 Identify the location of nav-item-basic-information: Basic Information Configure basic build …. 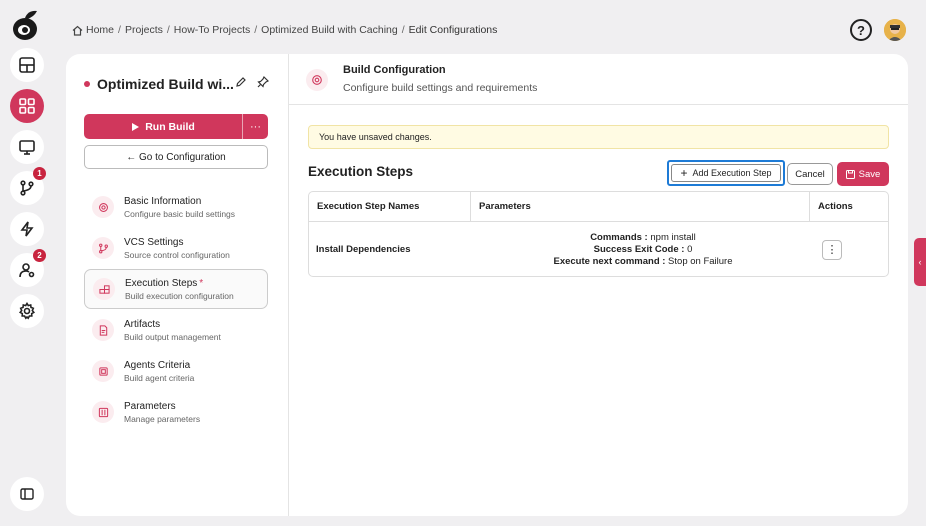
(176, 207).